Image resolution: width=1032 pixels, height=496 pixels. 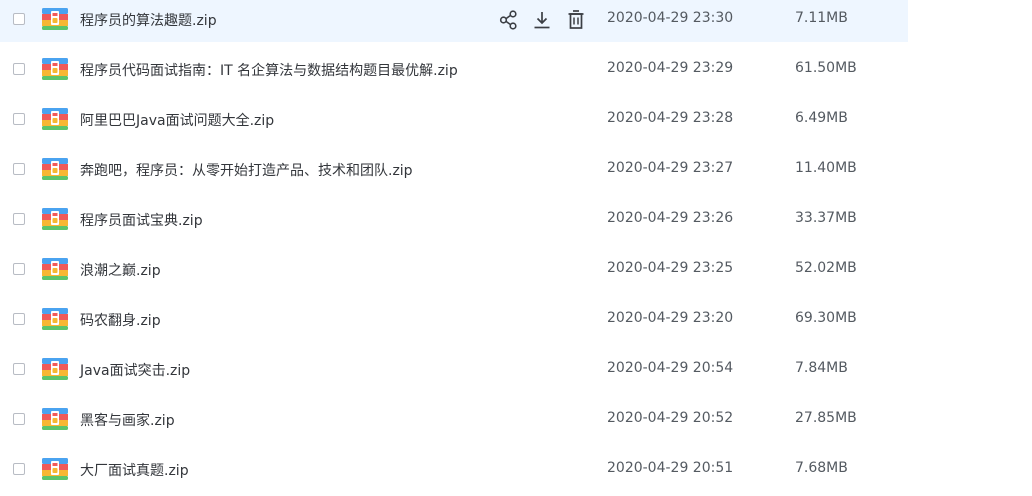 I want to click on share-icon, so click(x=509, y=20).